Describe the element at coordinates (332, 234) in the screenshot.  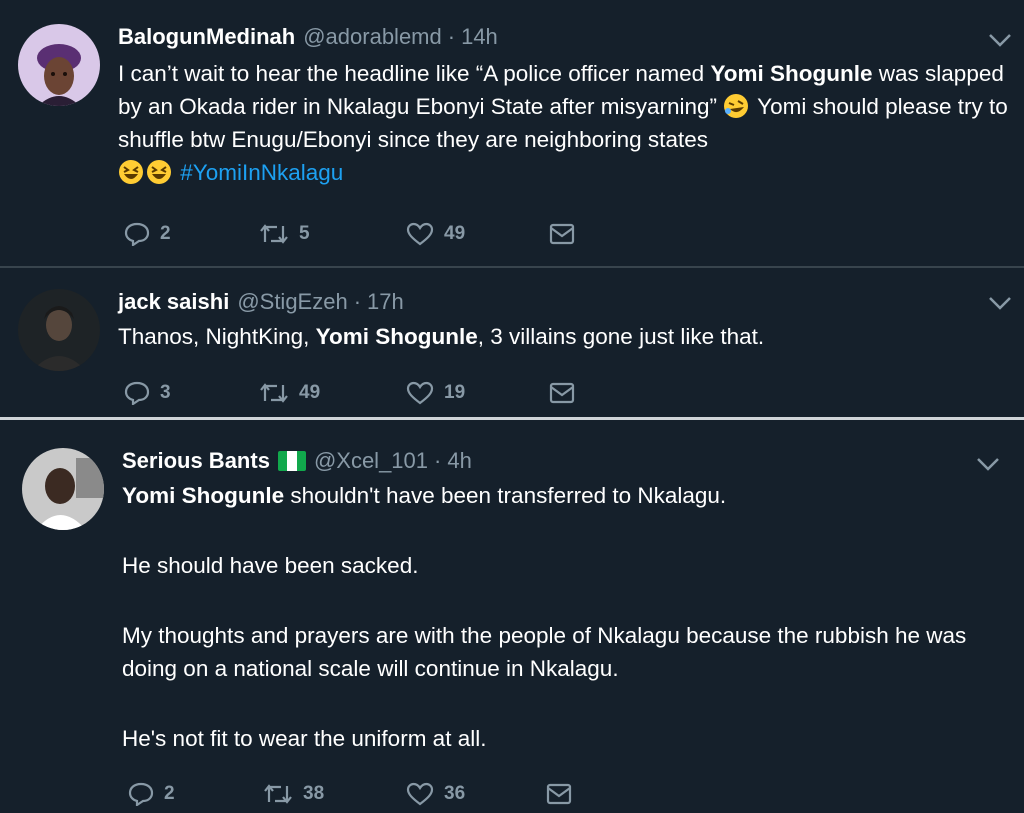
I see `retweet-button: 5` at that location.